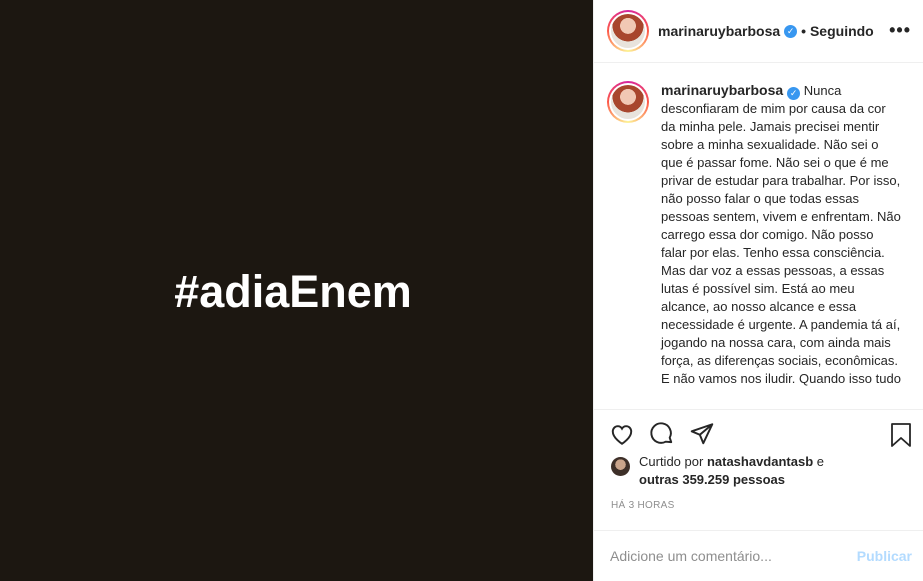 This screenshot has width=923, height=581. Describe the element at coordinates (901, 435) in the screenshot. I see `bookmark-icon` at that location.